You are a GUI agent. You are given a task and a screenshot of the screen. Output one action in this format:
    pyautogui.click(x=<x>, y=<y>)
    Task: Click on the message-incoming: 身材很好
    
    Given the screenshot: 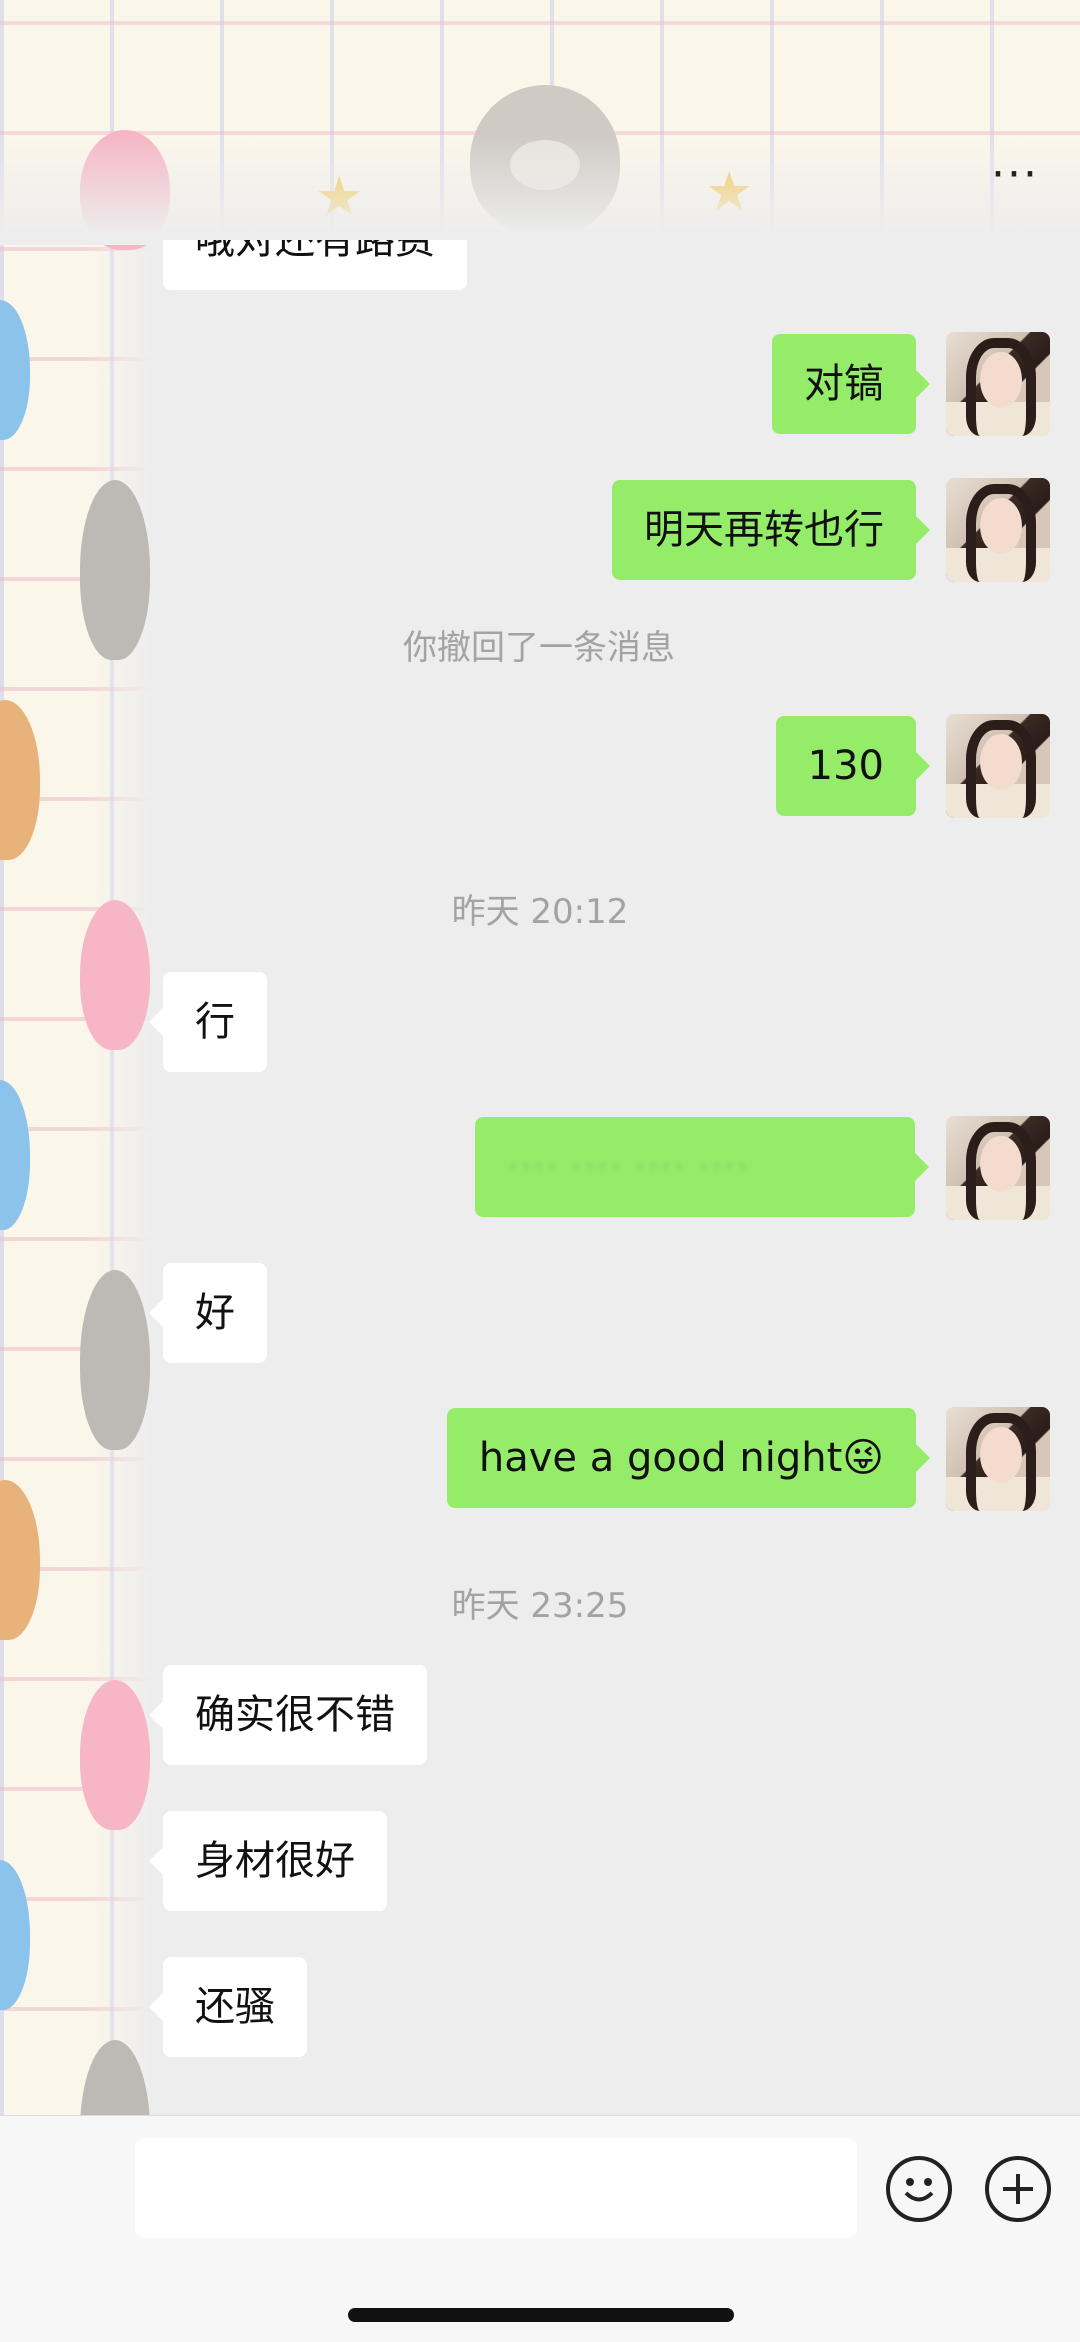 What is the action you would take?
    pyautogui.click(x=268, y=1861)
    